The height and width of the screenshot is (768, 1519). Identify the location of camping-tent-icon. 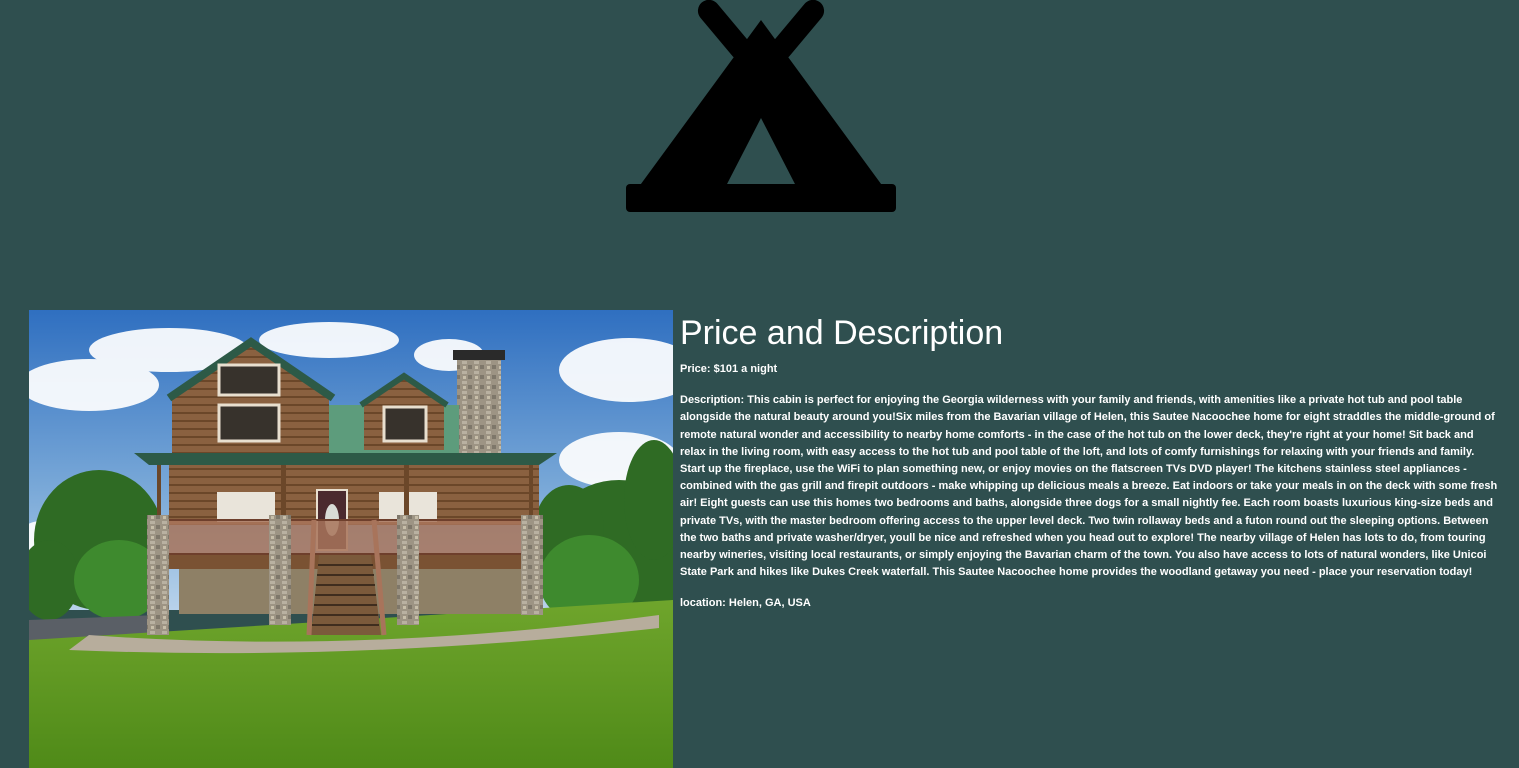
(761, 106).